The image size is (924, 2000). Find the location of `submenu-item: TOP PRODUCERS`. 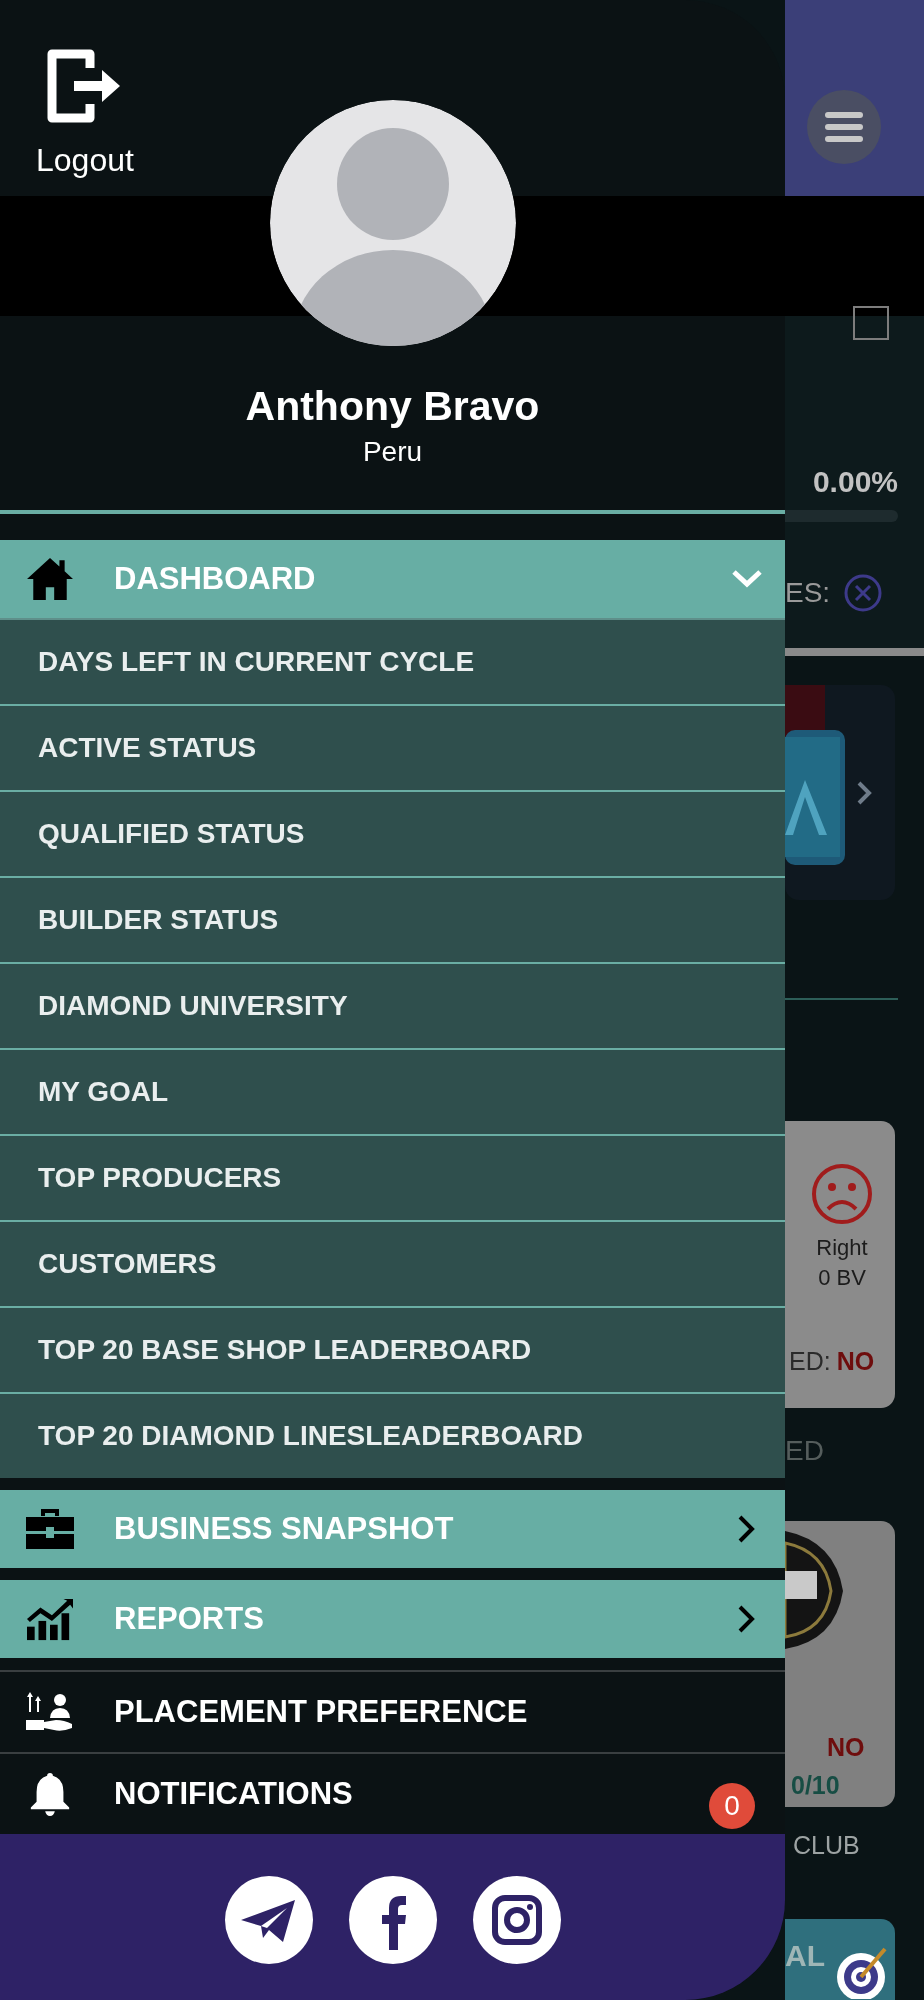

submenu-item: TOP PRODUCERS is located at coordinates (392, 1178).